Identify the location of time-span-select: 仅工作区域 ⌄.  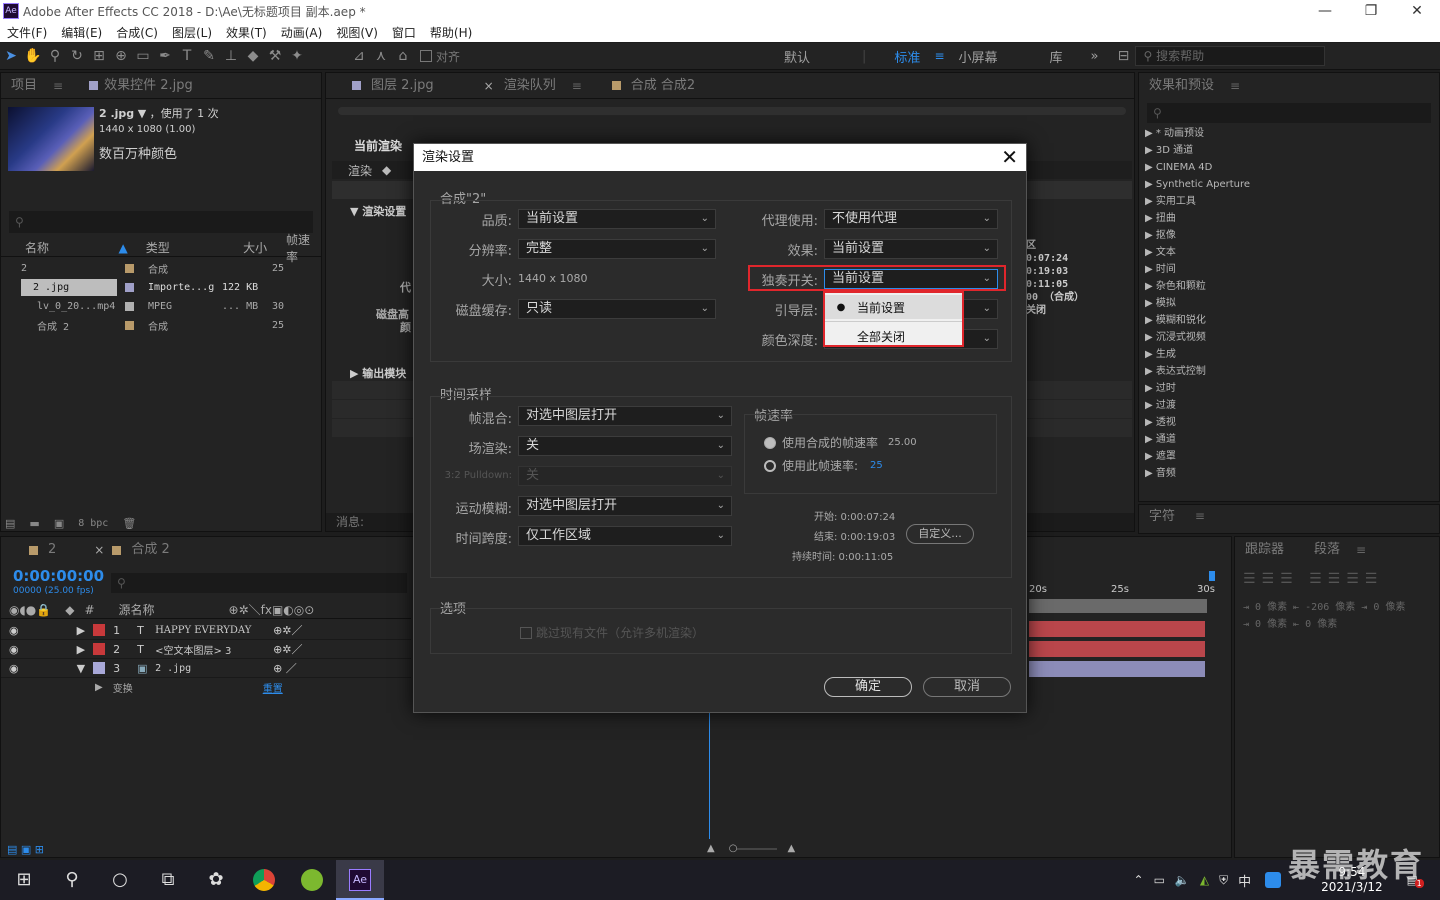
(625, 536).